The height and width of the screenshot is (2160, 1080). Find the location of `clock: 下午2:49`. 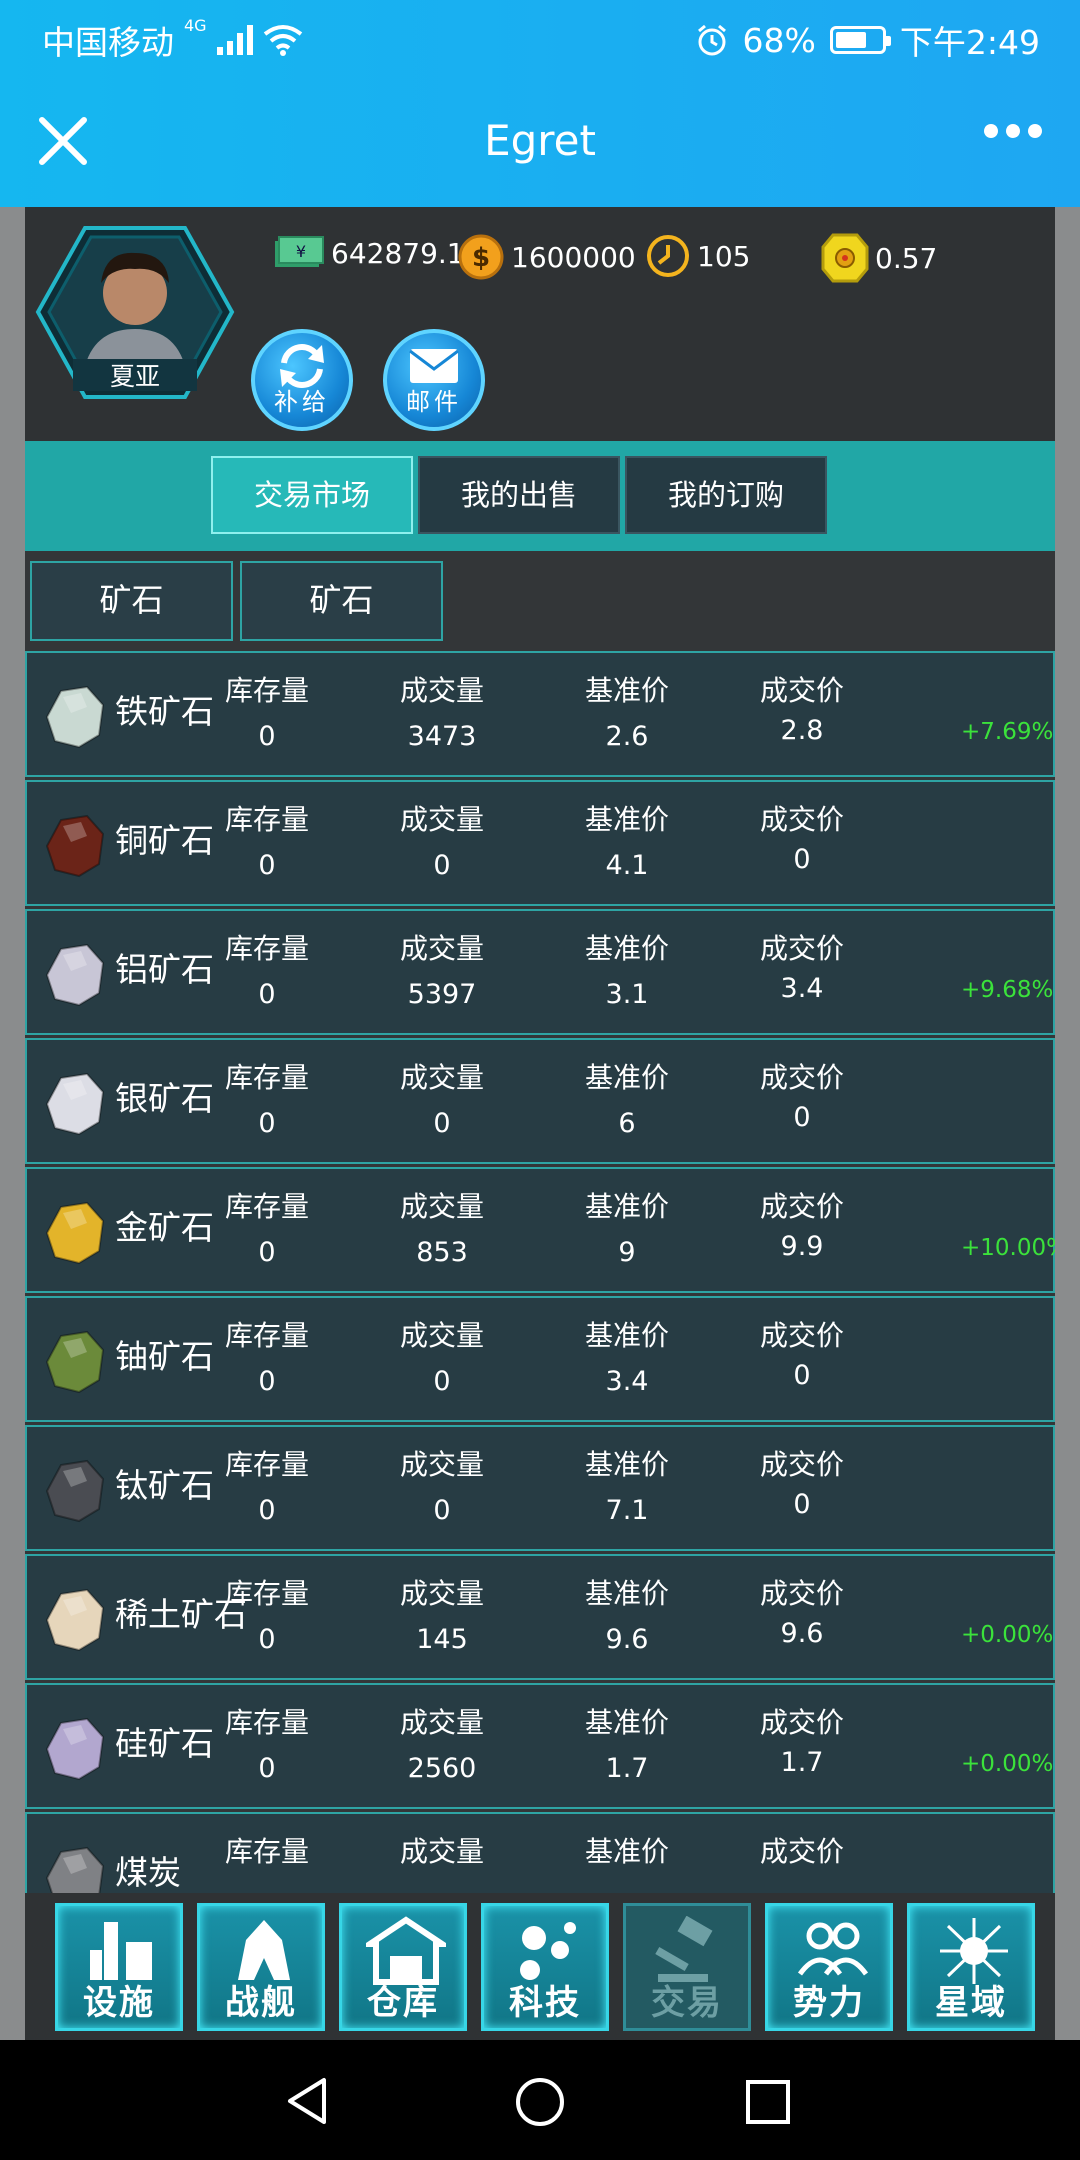

clock: 下午2:49 is located at coordinates (969, 42).